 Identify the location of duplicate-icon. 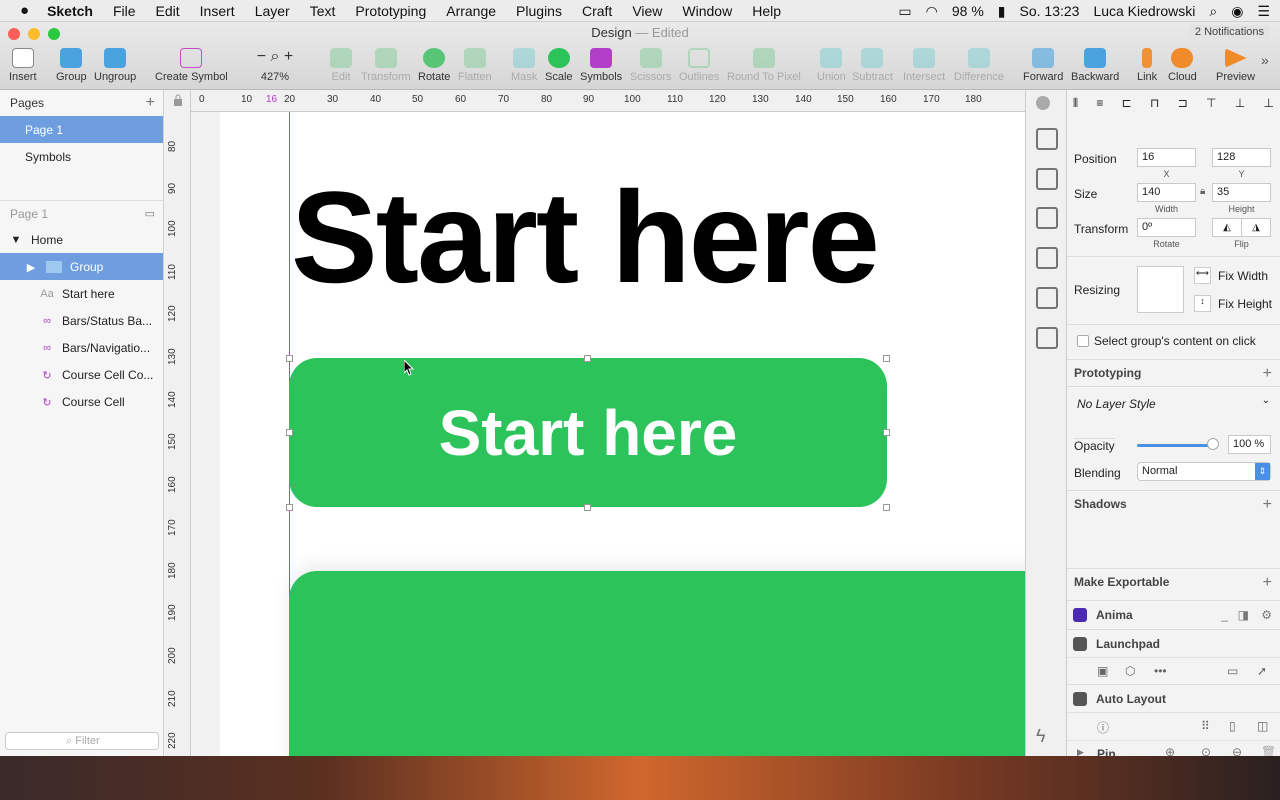
(1047, 258).